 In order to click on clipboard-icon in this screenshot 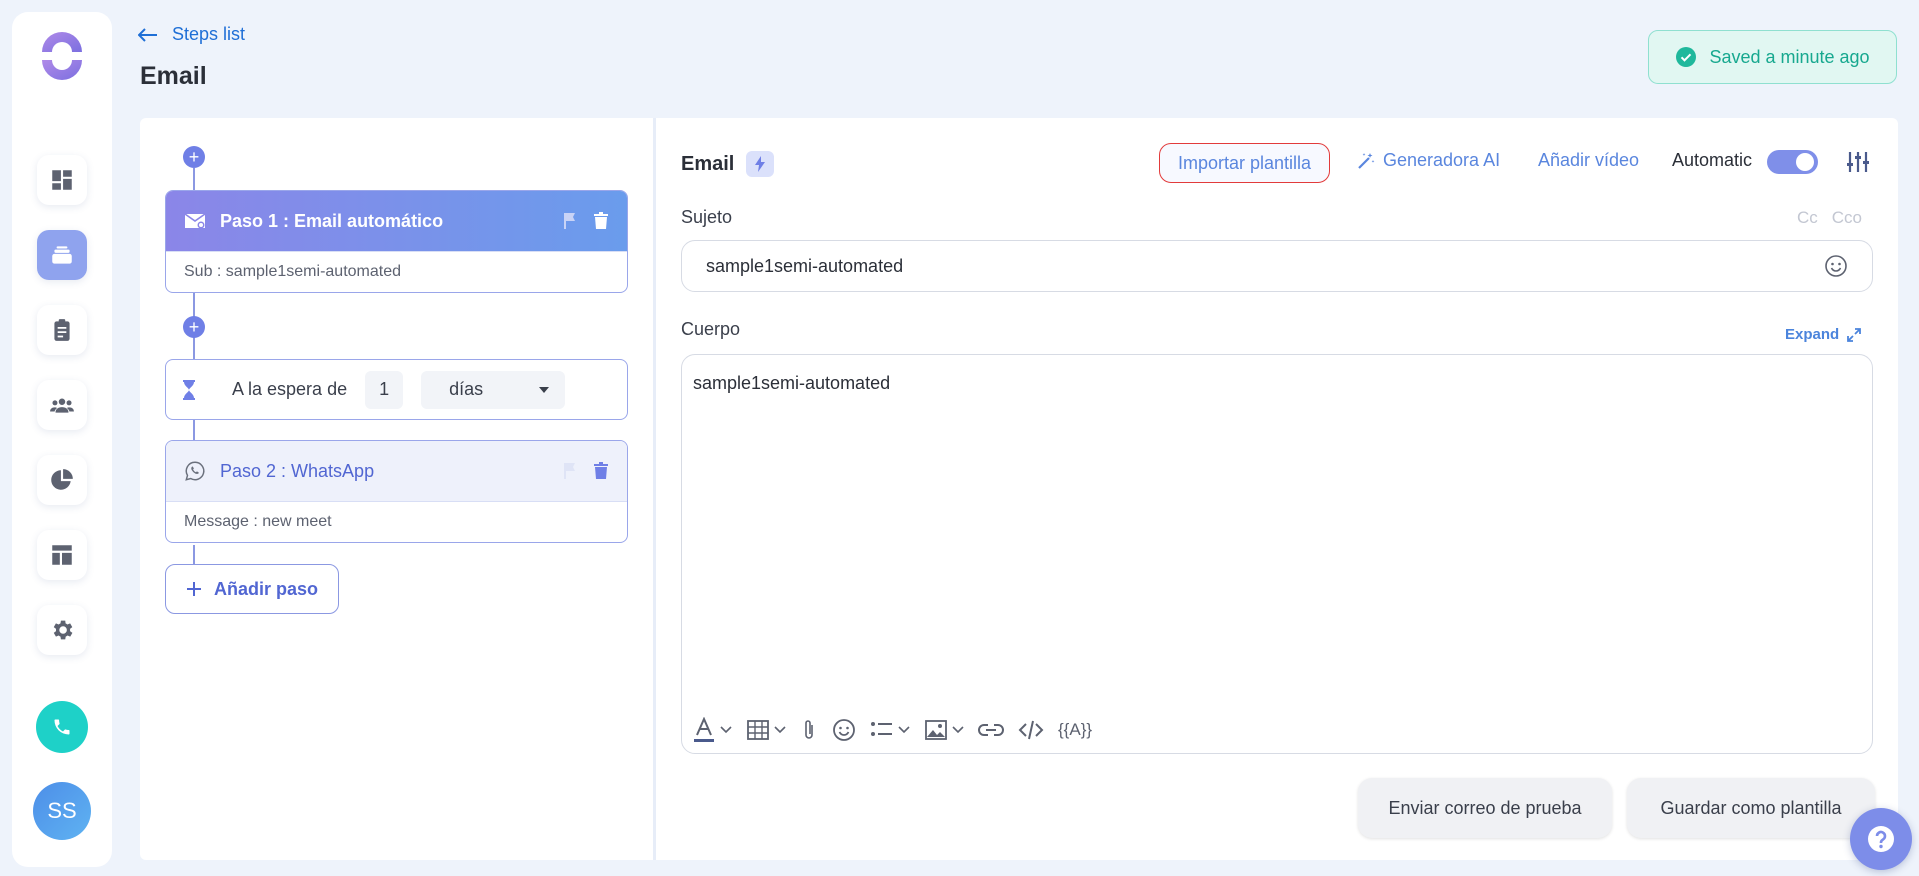, I will do `click(62, 330)`.